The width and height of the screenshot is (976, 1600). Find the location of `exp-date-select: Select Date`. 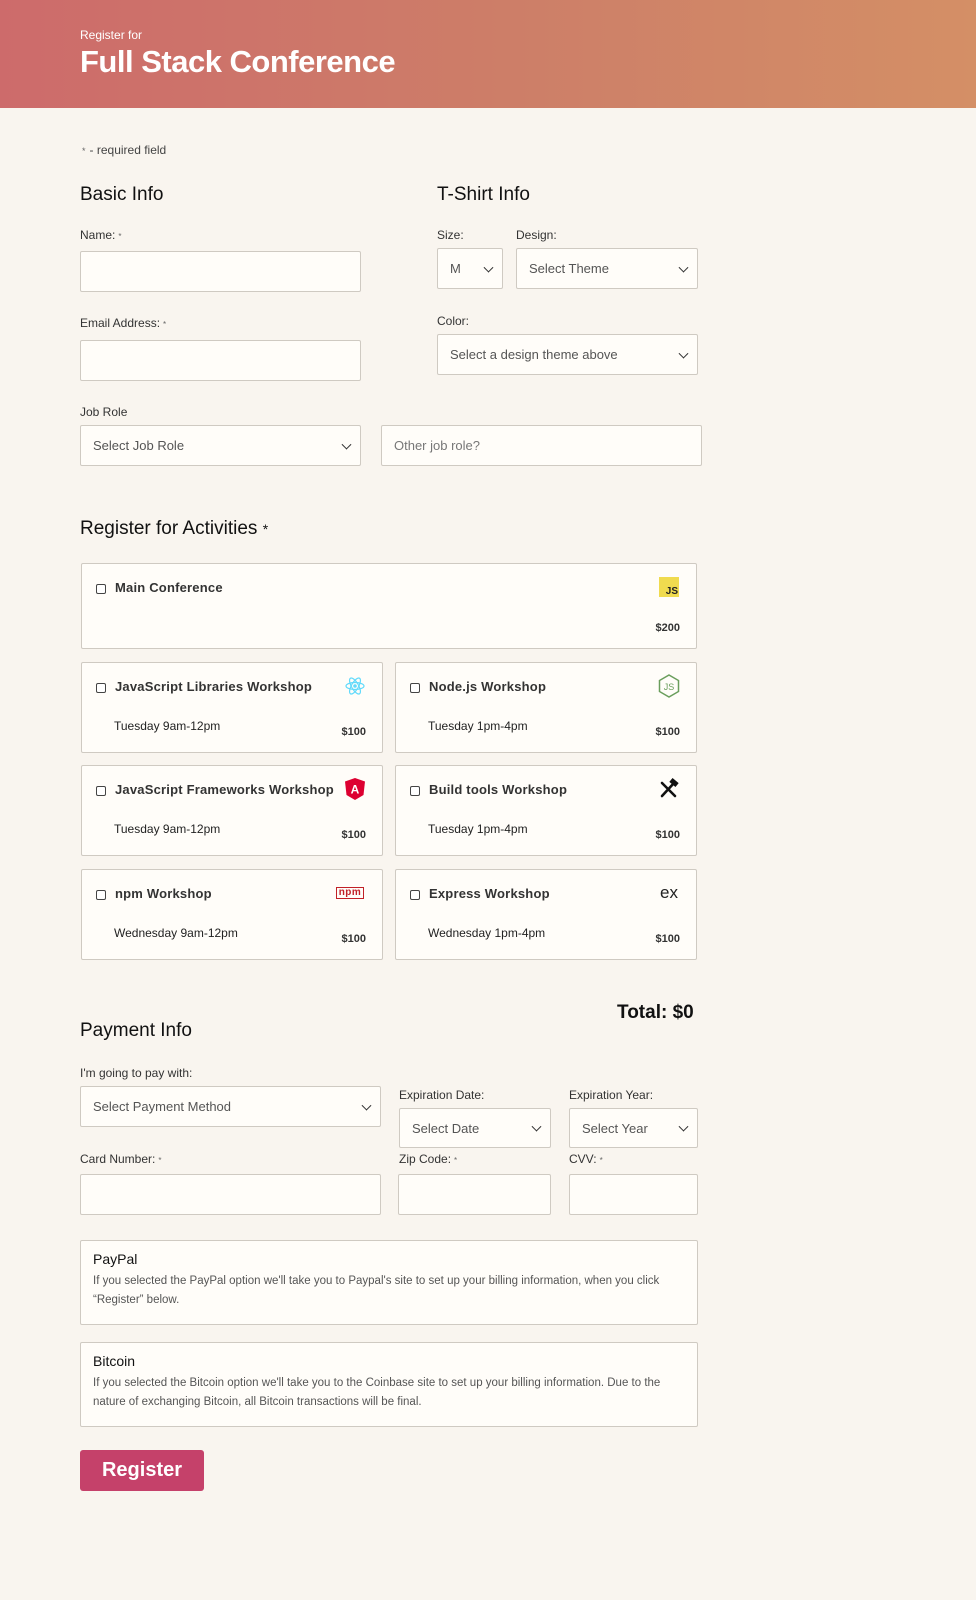

exp-date-select: Select Date is located at coordinates (475, 1128).